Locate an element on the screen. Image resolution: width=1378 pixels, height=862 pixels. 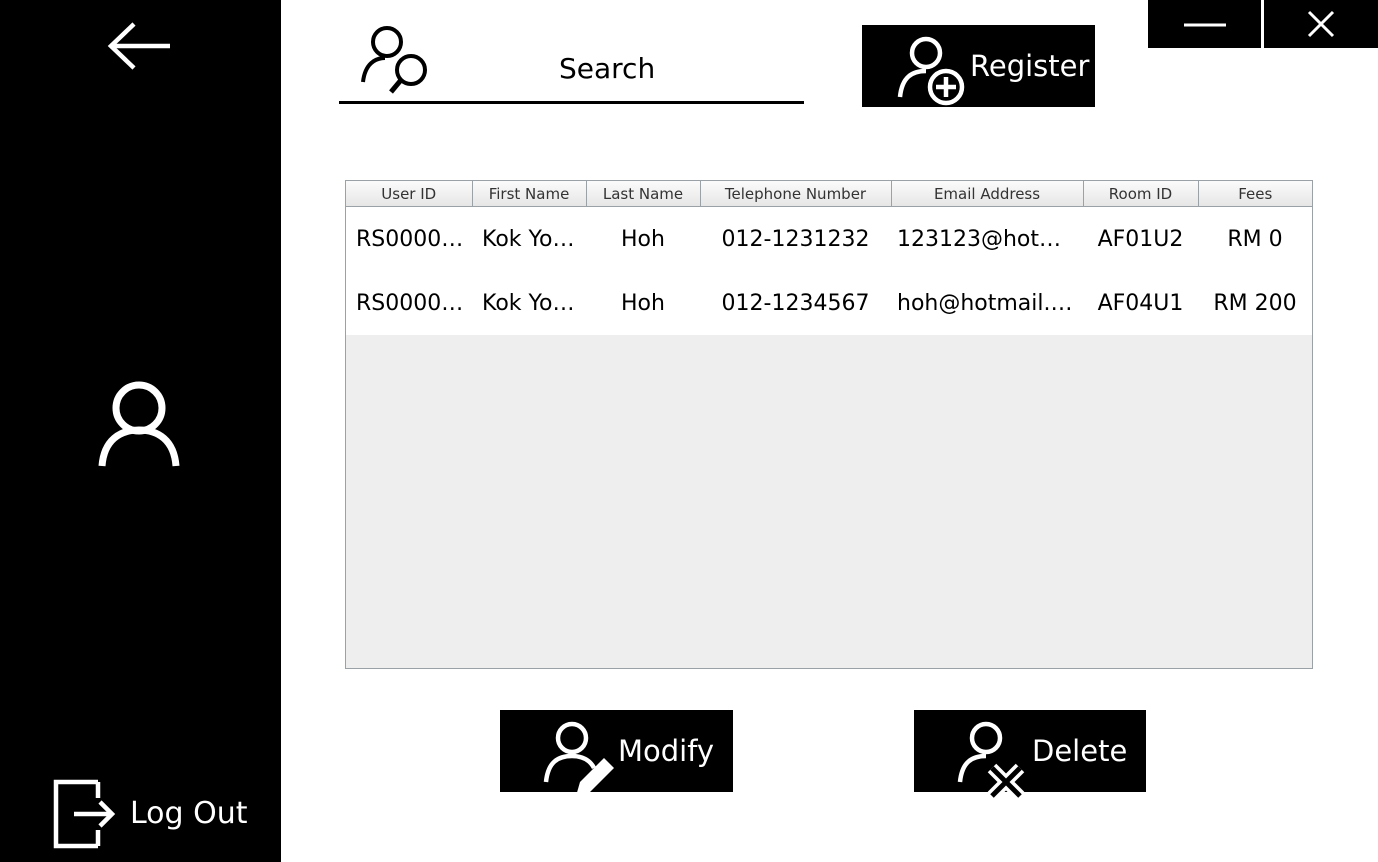
user-delete-icon is located at coordinates (991, 761).